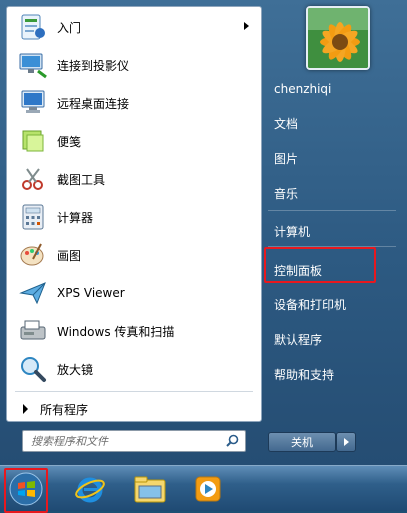 This screenshot has height=513, width=407. I want to click on start-button-highlight-box, so click(26, 490).